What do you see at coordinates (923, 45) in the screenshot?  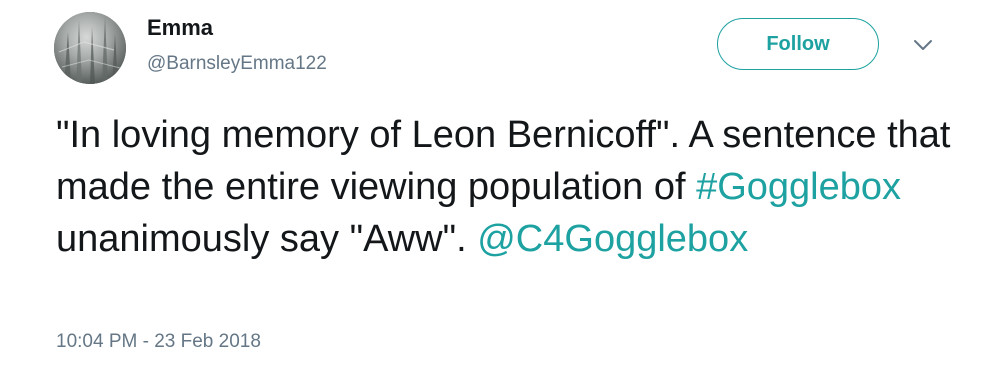 I see `chevron-down-icon` at bounding box center [923, 45].